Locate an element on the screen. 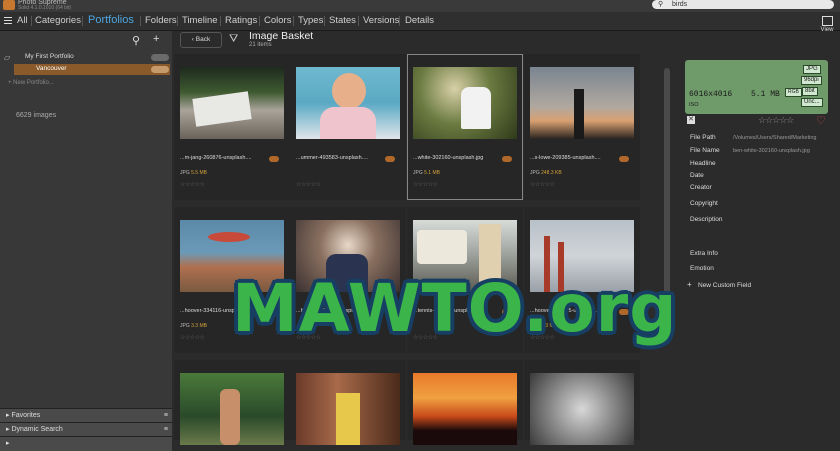 The image size is (840, 451). tab-portfolios: Portfolios is located at coordinates (111, 20).